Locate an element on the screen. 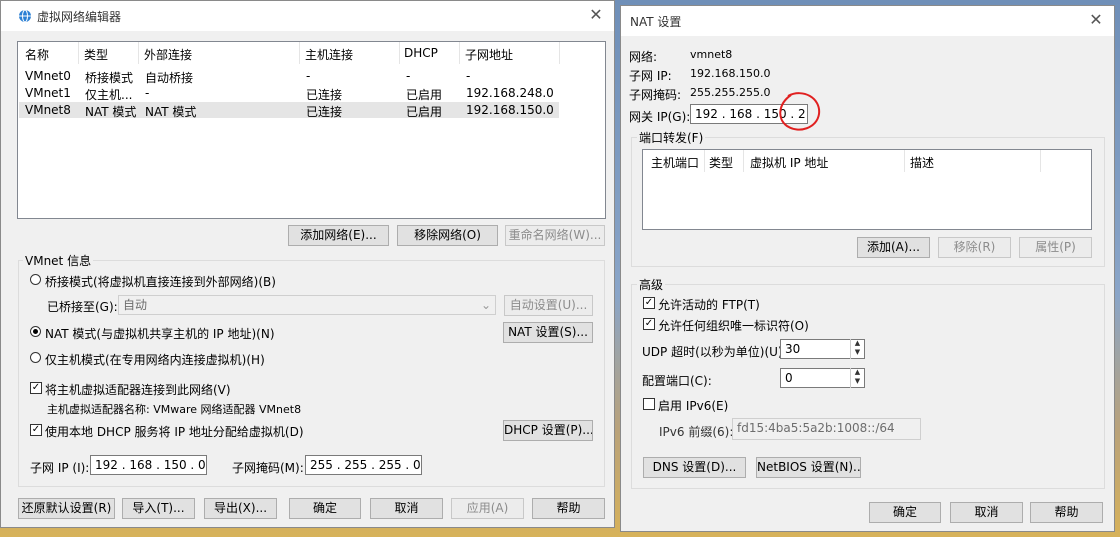 The image size is (1120, 537). host-only-label: 仅主机模式(在专用网络内连接虚拟机)(H) is located at coordinates (155, 359).